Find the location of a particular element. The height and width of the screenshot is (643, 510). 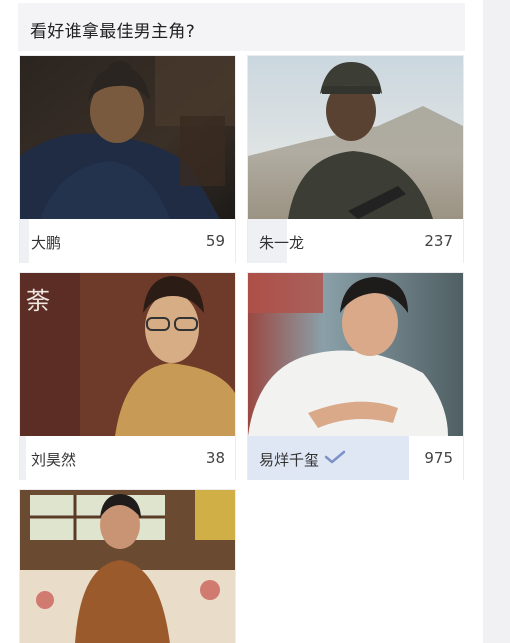

poll-option: 荼 刘昊然 38 is located at coordinates (127, 376).